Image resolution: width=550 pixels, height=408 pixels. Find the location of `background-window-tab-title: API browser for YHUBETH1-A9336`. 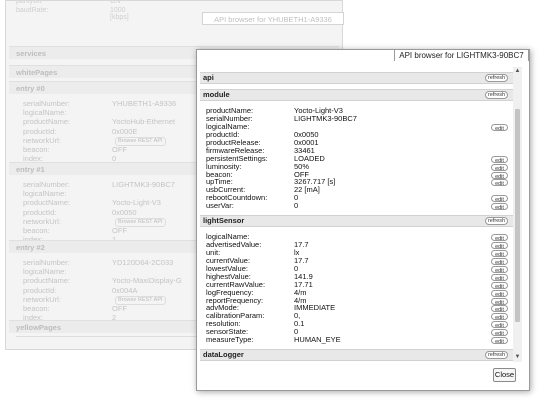

background-window-tab-title: API browser for YHUBETH1-A9336 is located at coordinates (273, 18).